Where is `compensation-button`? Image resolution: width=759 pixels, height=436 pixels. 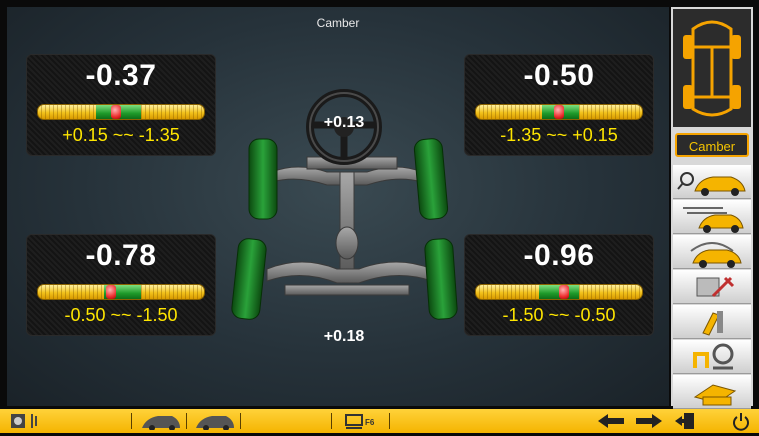 compensation-button is located at coordinates (712, 217).